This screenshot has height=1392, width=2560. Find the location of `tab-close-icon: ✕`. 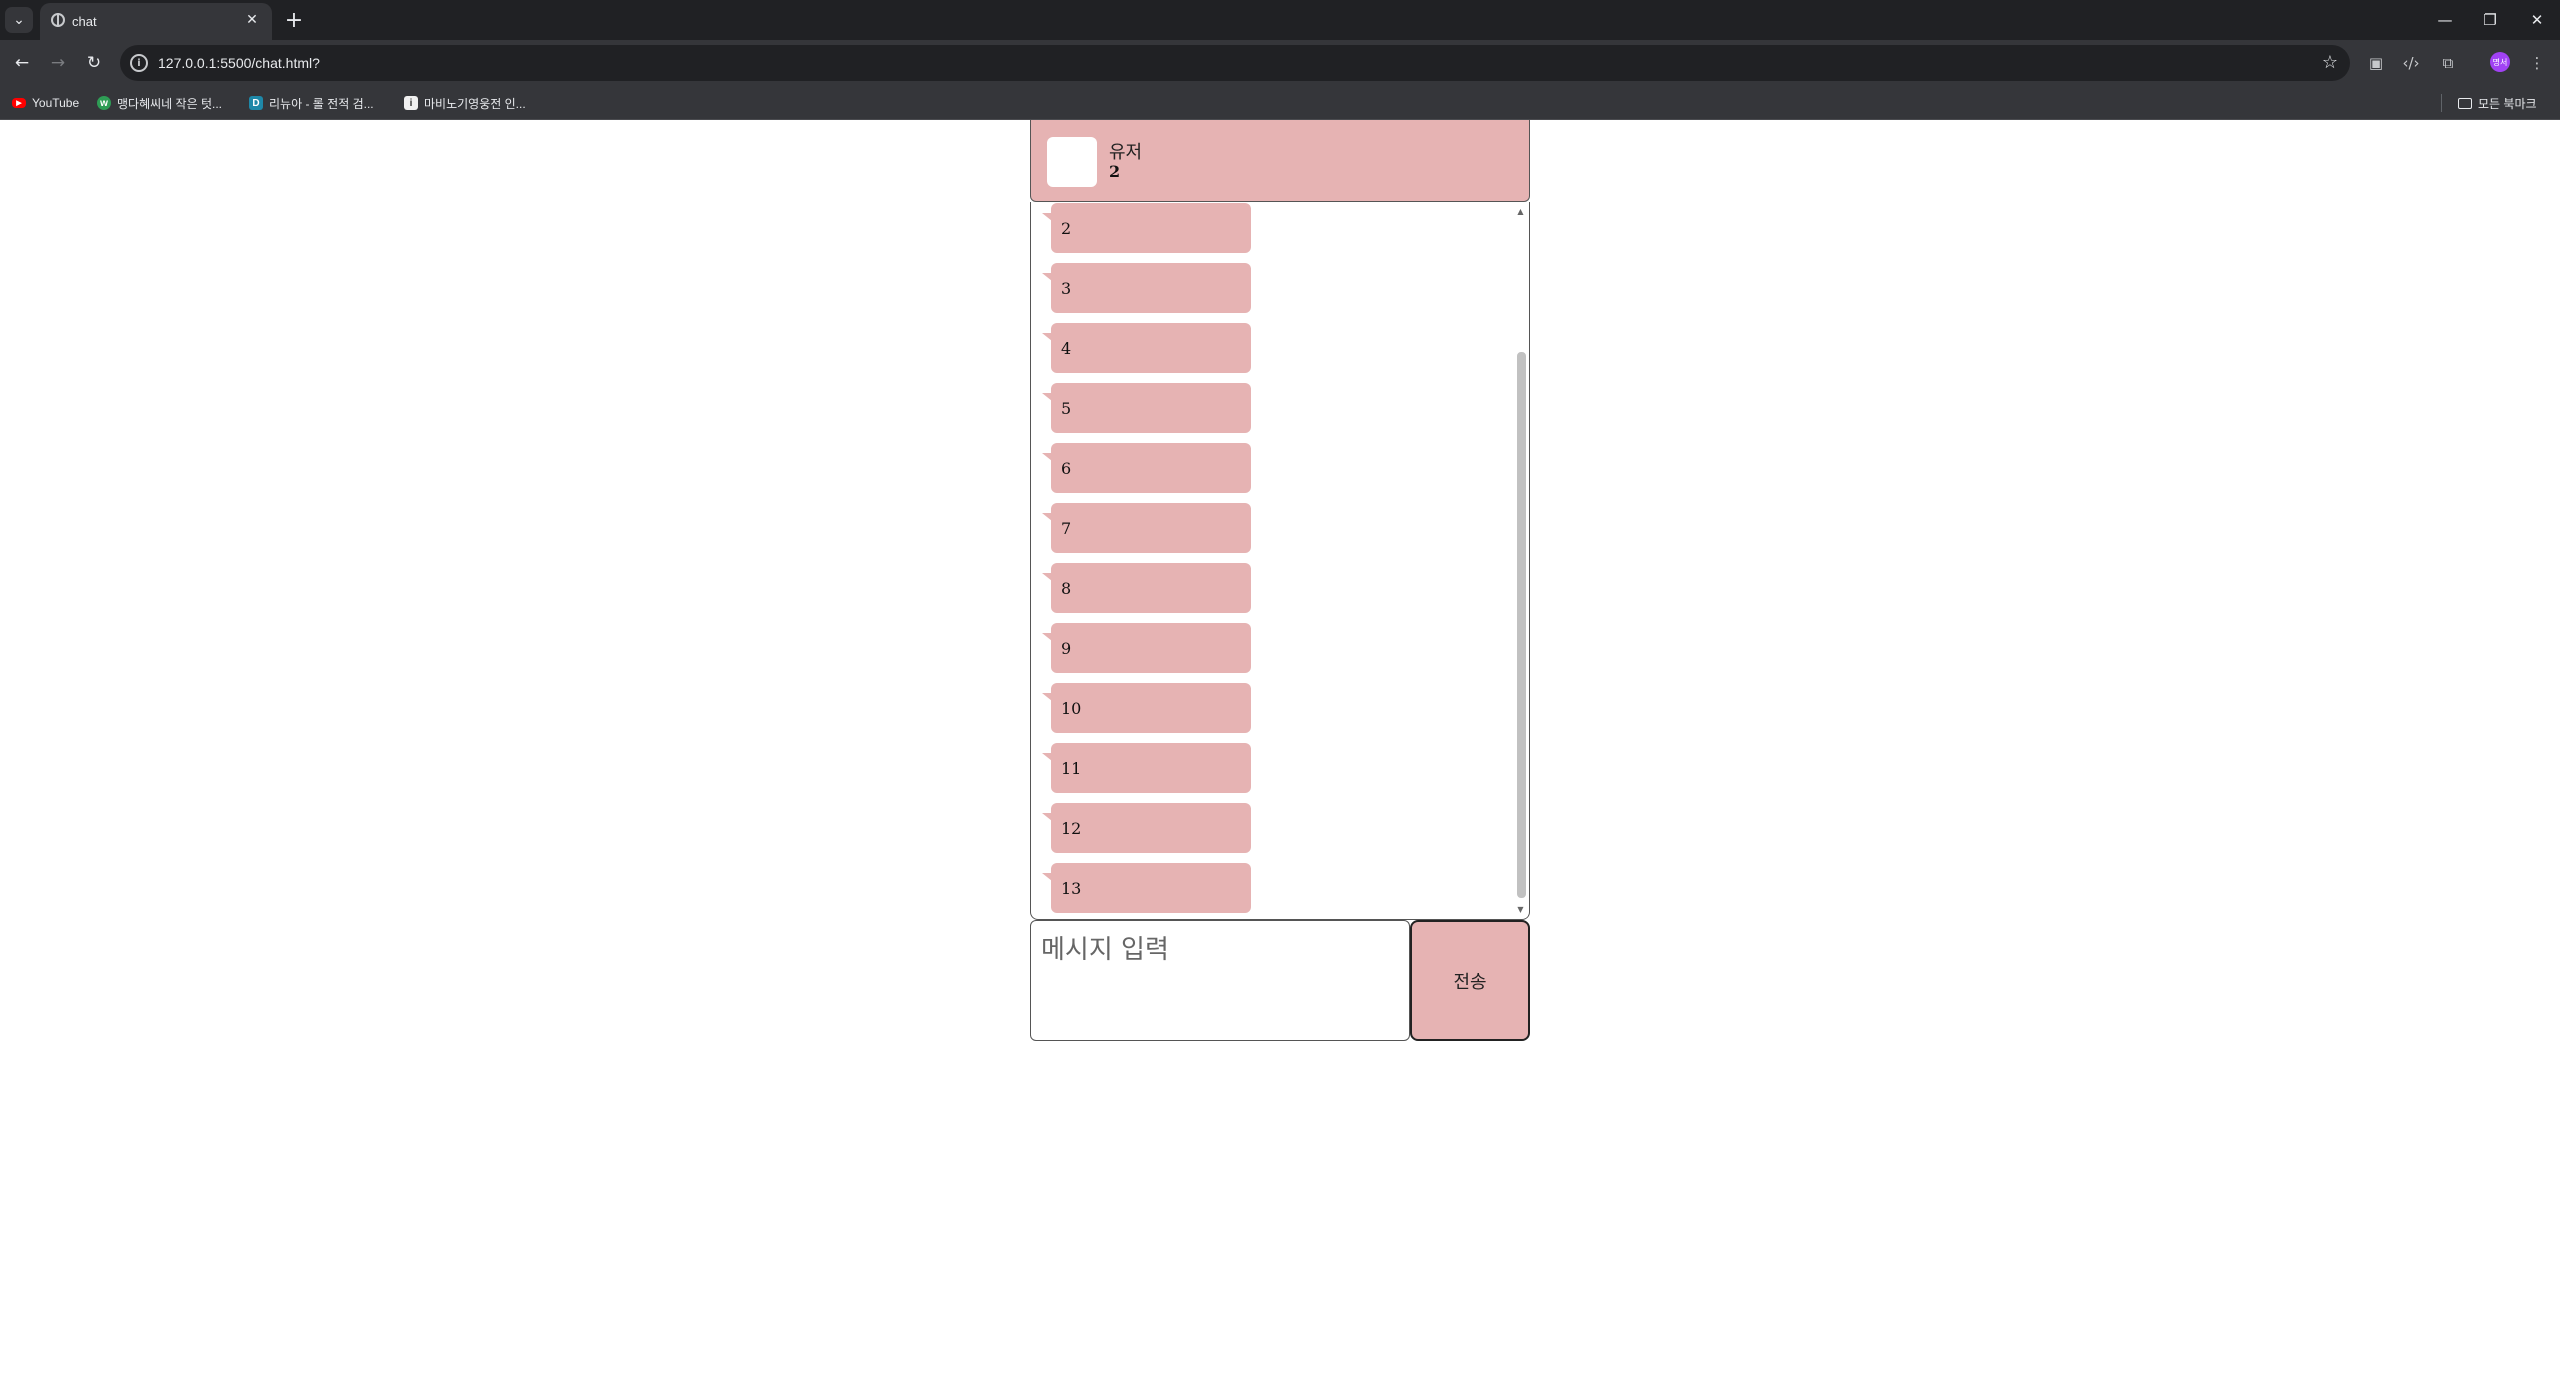

tab-close-icon: ✕ is located at coordinates (252, 20).